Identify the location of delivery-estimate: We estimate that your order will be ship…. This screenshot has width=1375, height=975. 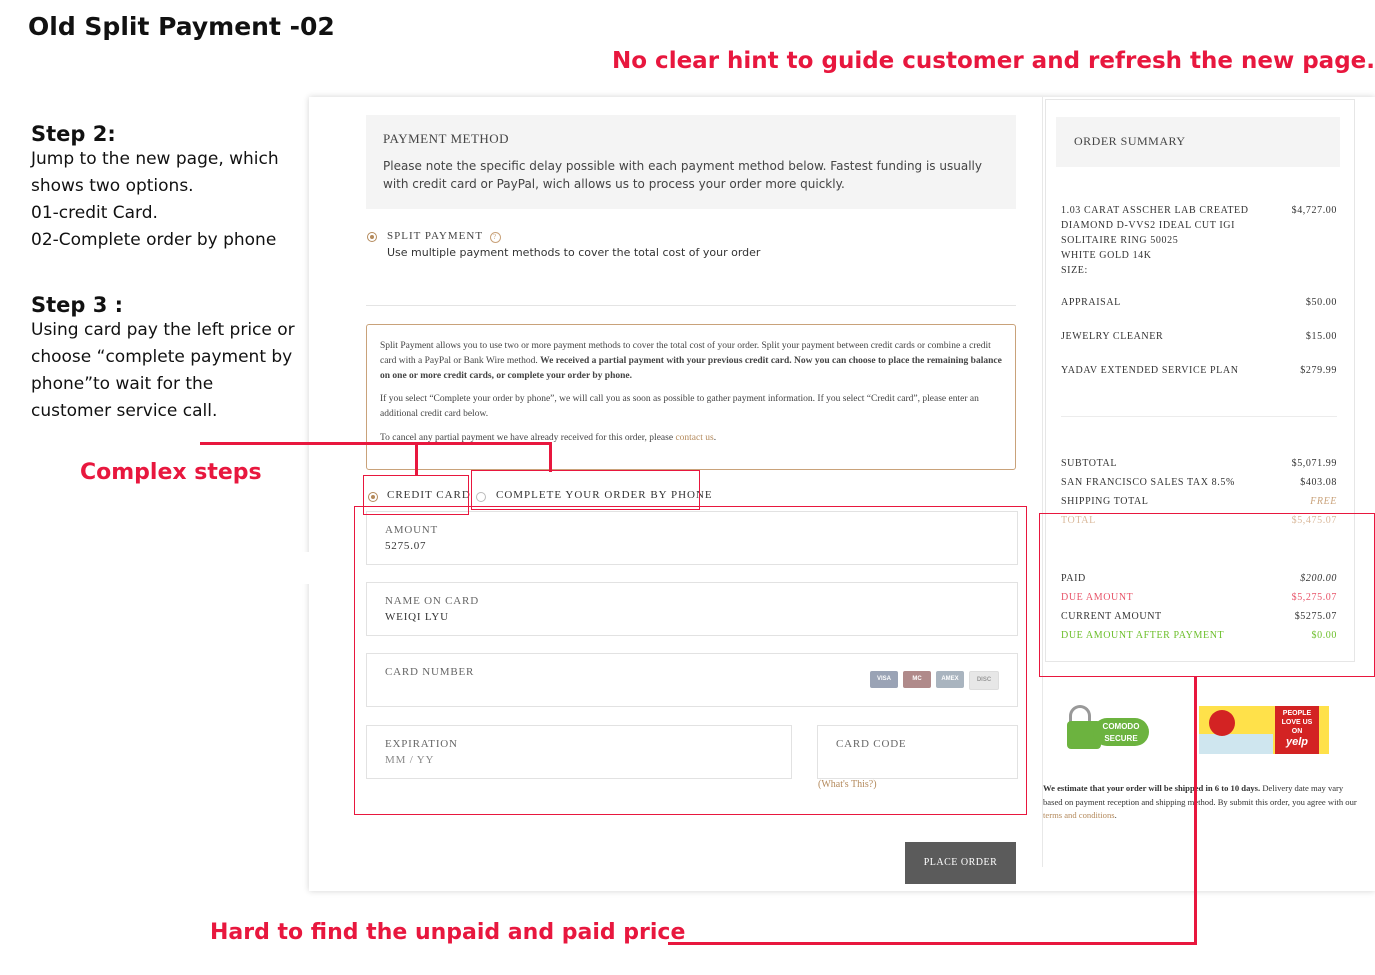
(1201, 802).